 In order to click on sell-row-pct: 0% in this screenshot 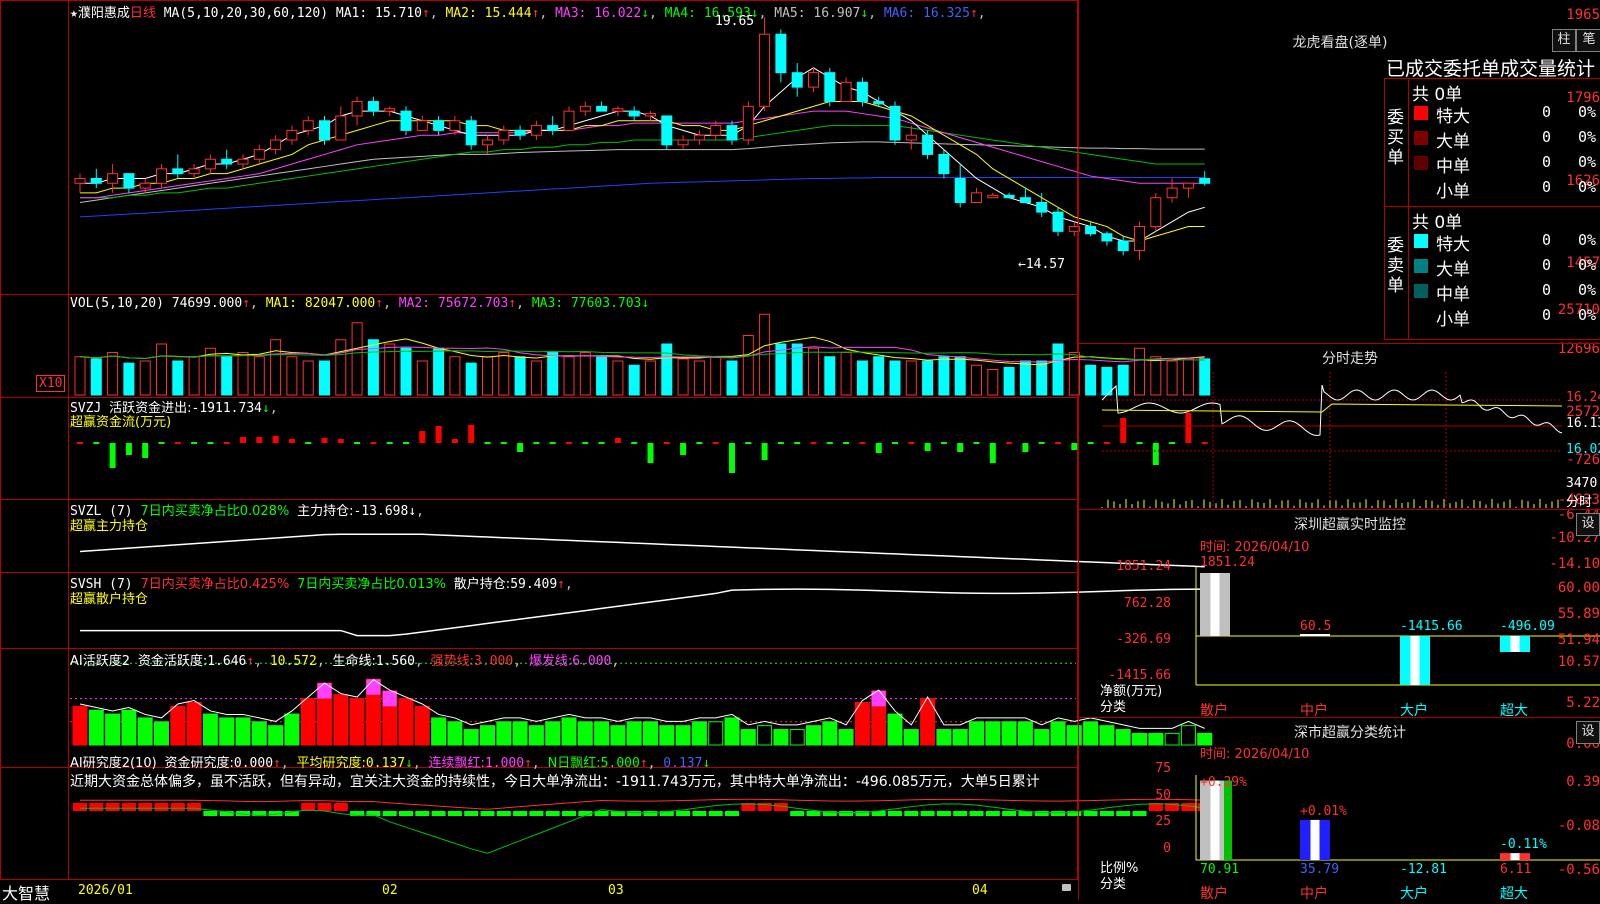, I will do `click(1587, 265)`.